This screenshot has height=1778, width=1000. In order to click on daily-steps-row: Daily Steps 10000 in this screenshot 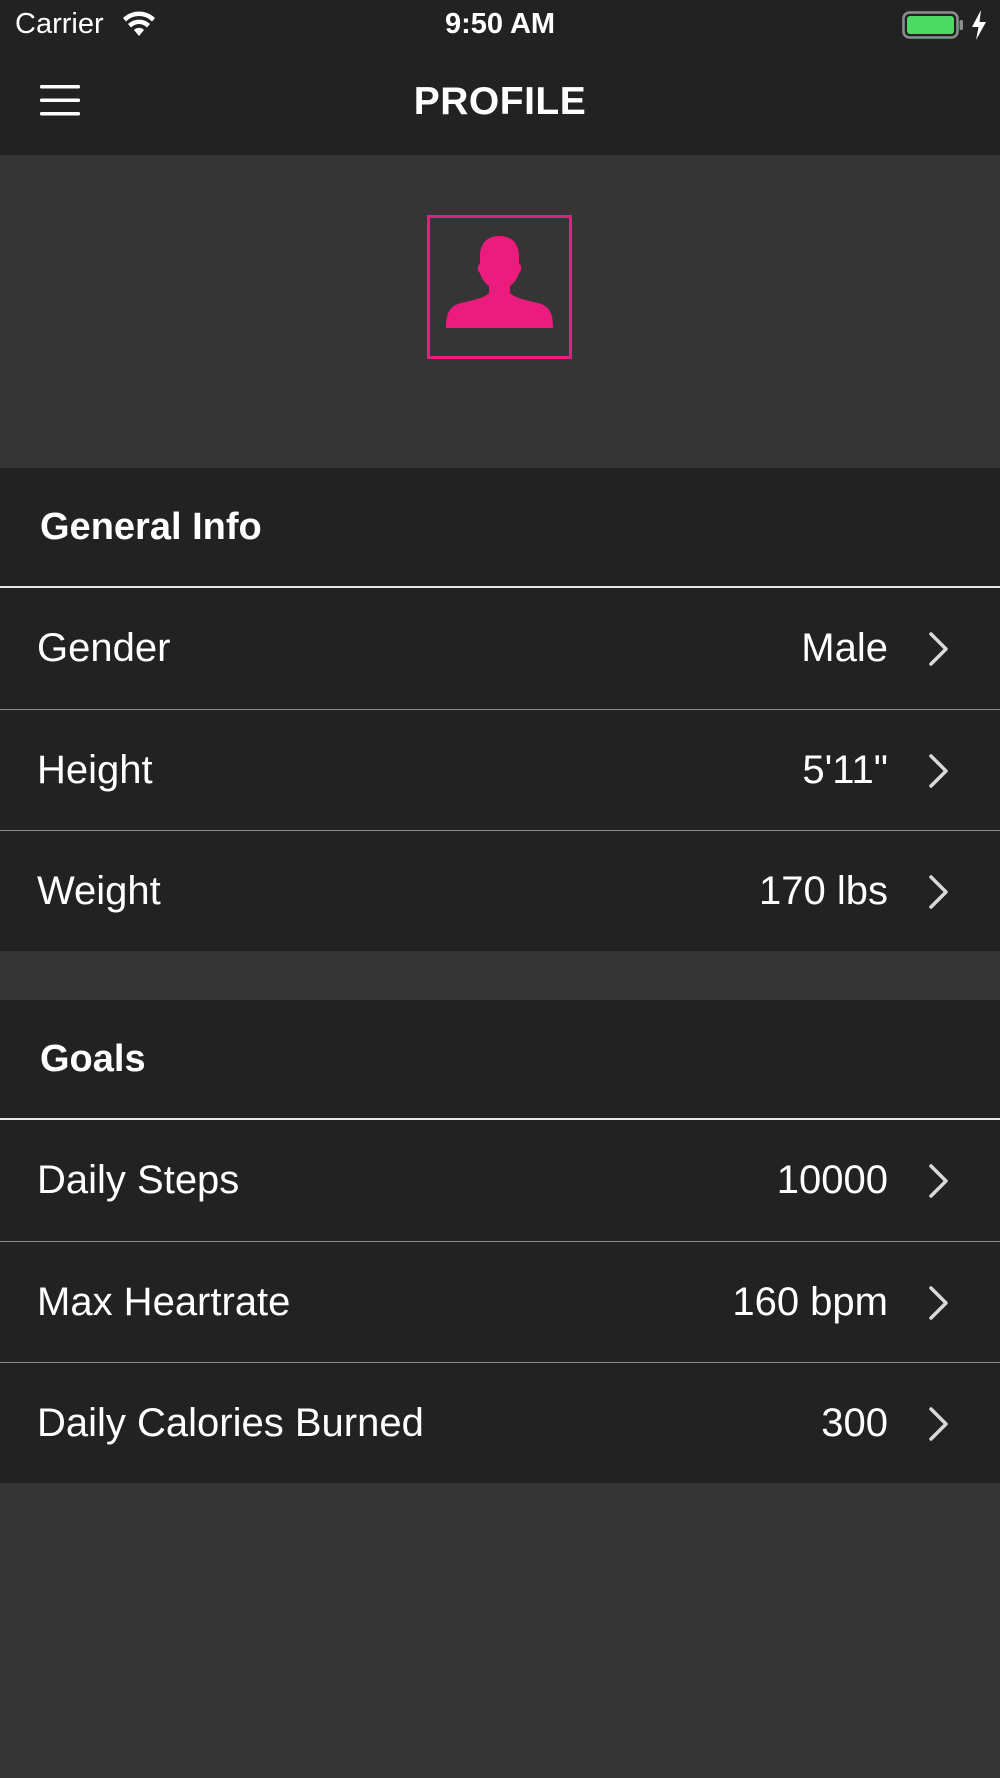, I will do `click(500, 1180)`.